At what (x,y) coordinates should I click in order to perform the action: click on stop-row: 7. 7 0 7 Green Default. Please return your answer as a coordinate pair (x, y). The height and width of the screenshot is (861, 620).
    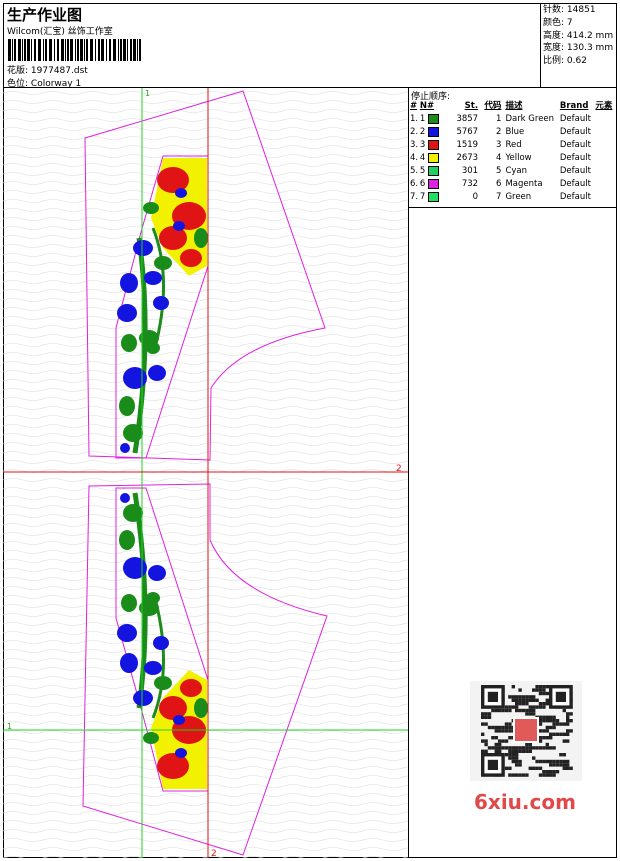
    Looking at the image, I should click on (513, 197).